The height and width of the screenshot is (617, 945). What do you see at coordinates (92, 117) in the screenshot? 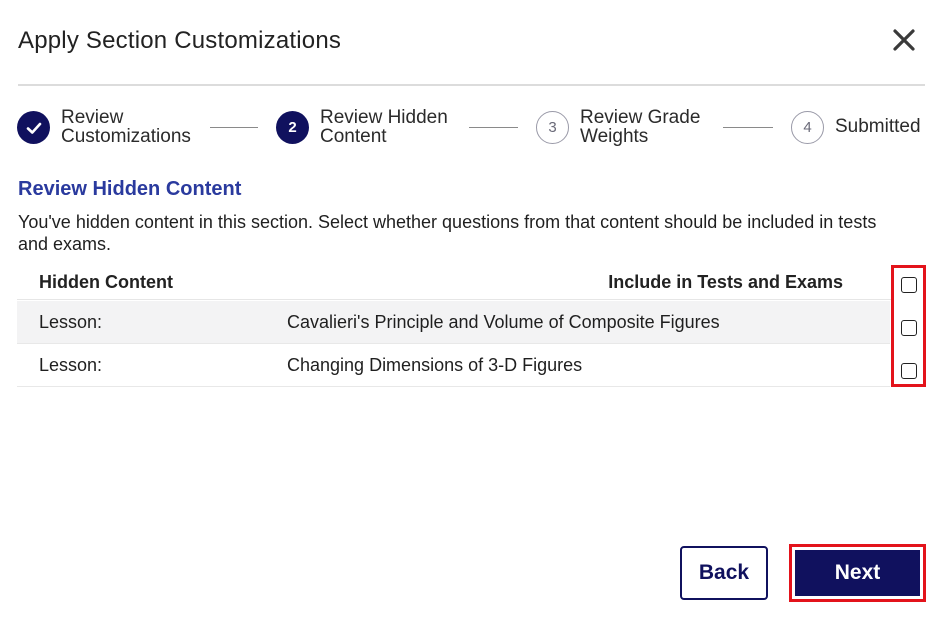
I see `step-1-label-line1: Review` at bounding box center [92, 117].